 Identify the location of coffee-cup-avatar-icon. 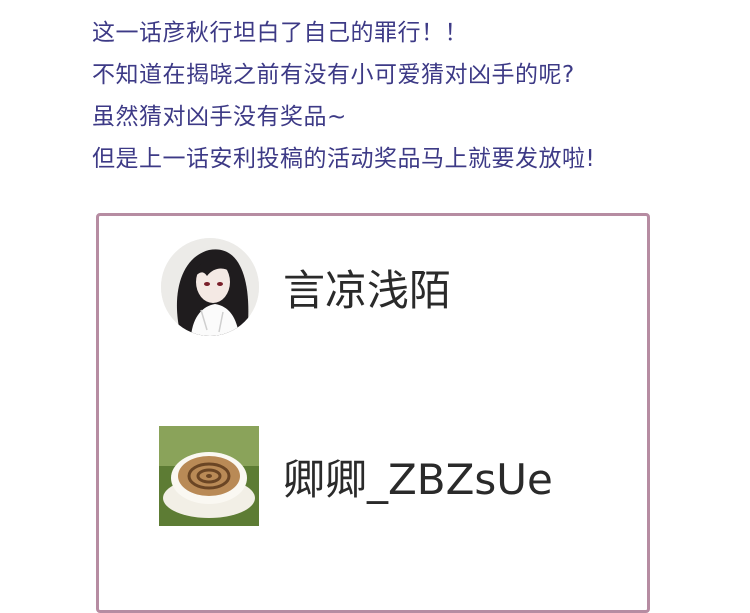
(209, 476).